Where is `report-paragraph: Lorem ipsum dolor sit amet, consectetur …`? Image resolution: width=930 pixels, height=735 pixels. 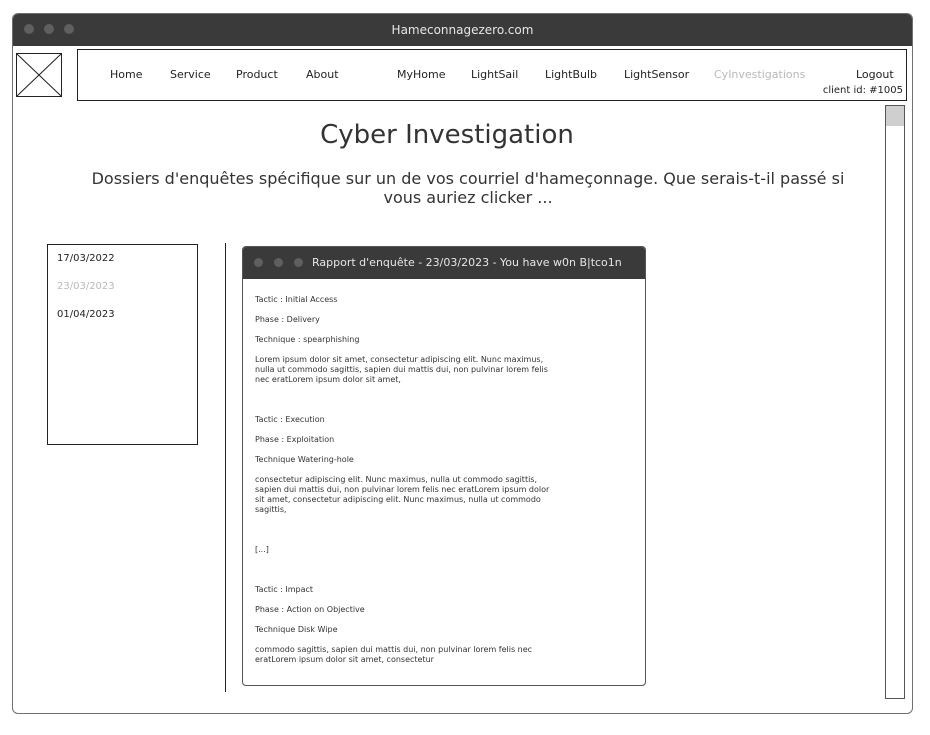
report-paragraph: Lorem ipsum dolor sit amet, consectetur … is located at coordinates (401, 369).